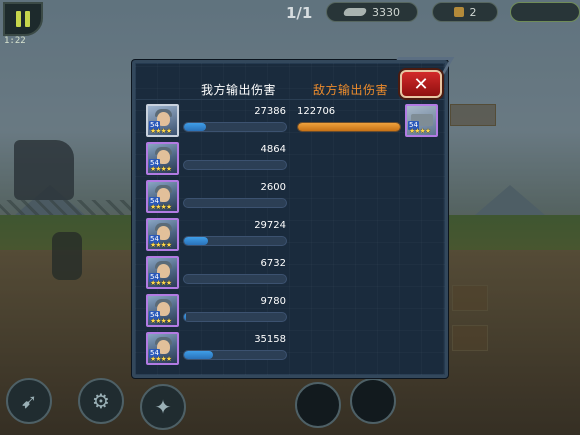 This screenshot has width=580, height=435. I want to click on skill-button-gear: ⚙, so click(101, 401).